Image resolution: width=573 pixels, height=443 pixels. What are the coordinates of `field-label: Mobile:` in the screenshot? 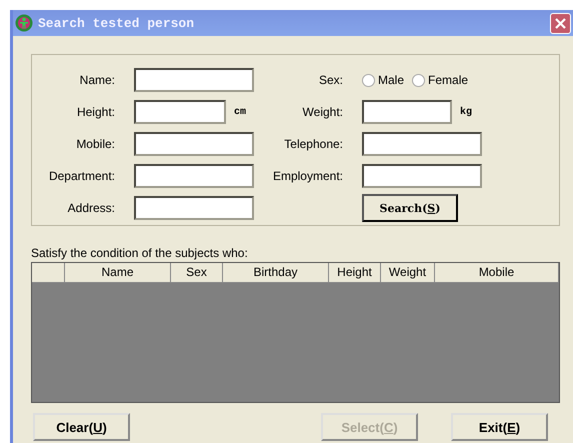 It's located at (95, 144).